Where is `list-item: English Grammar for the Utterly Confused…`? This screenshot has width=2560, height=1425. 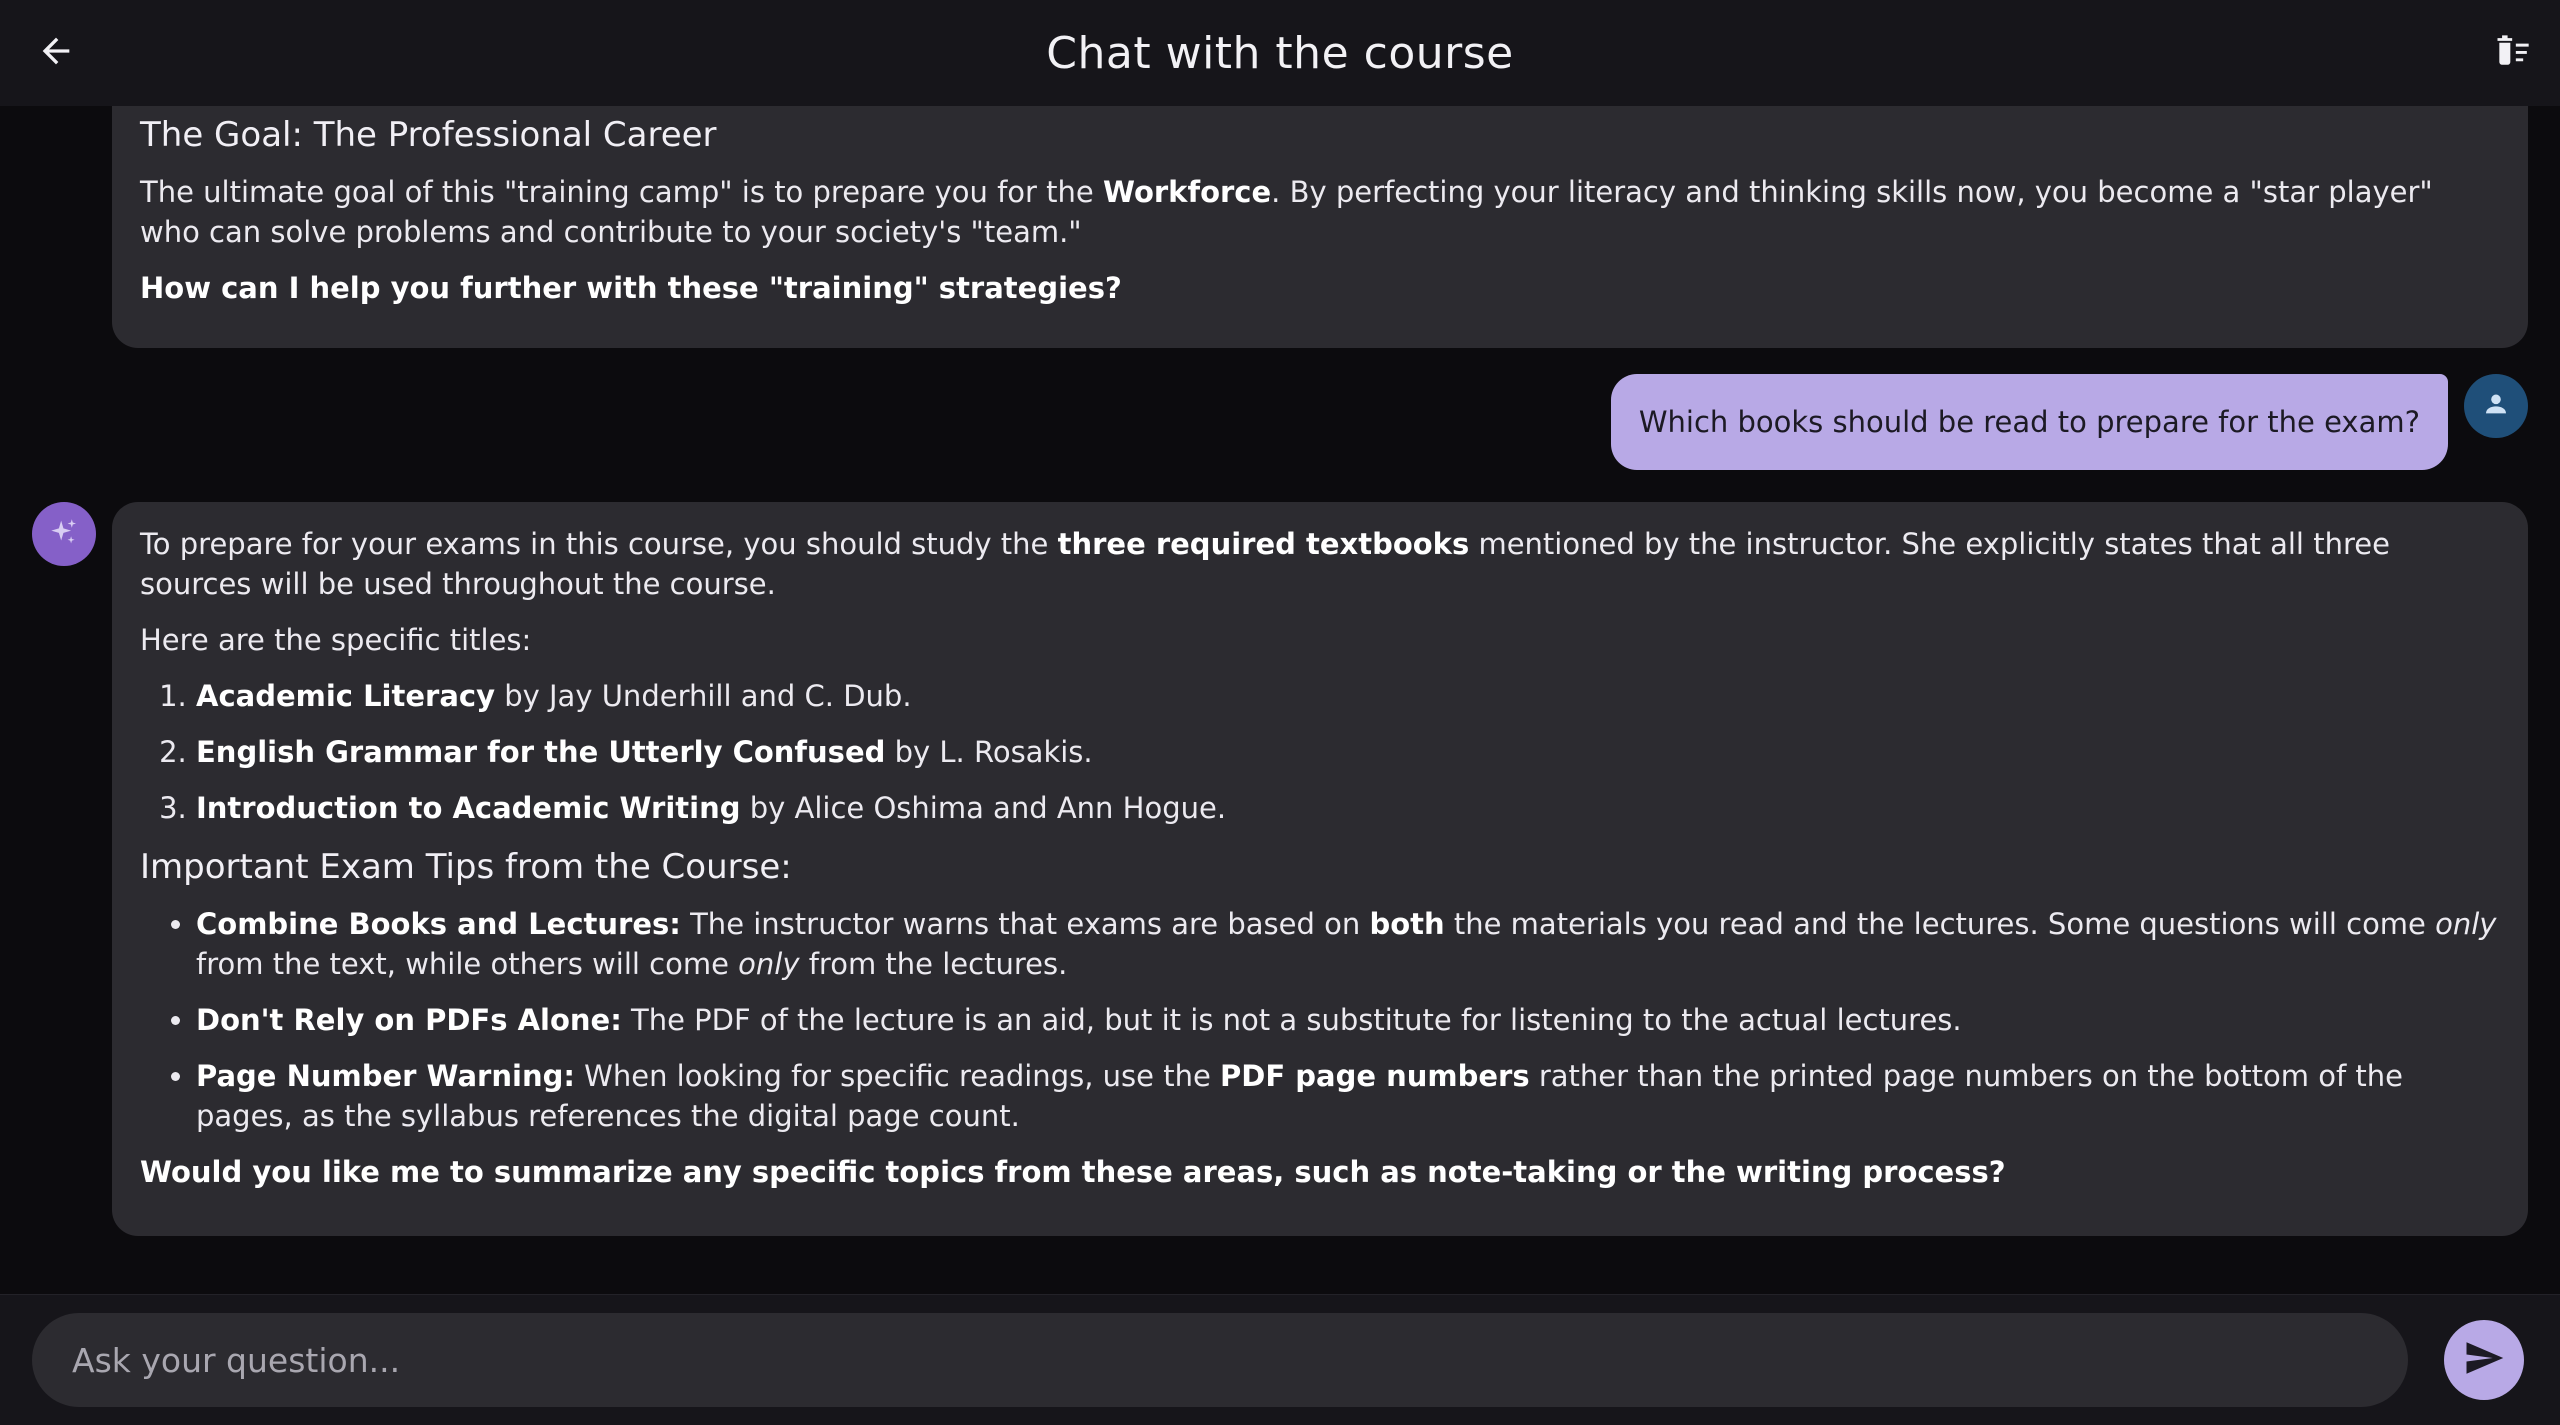 list-item: English Grammar for the Utterly Confused… is located at coordinates (1348, 752).